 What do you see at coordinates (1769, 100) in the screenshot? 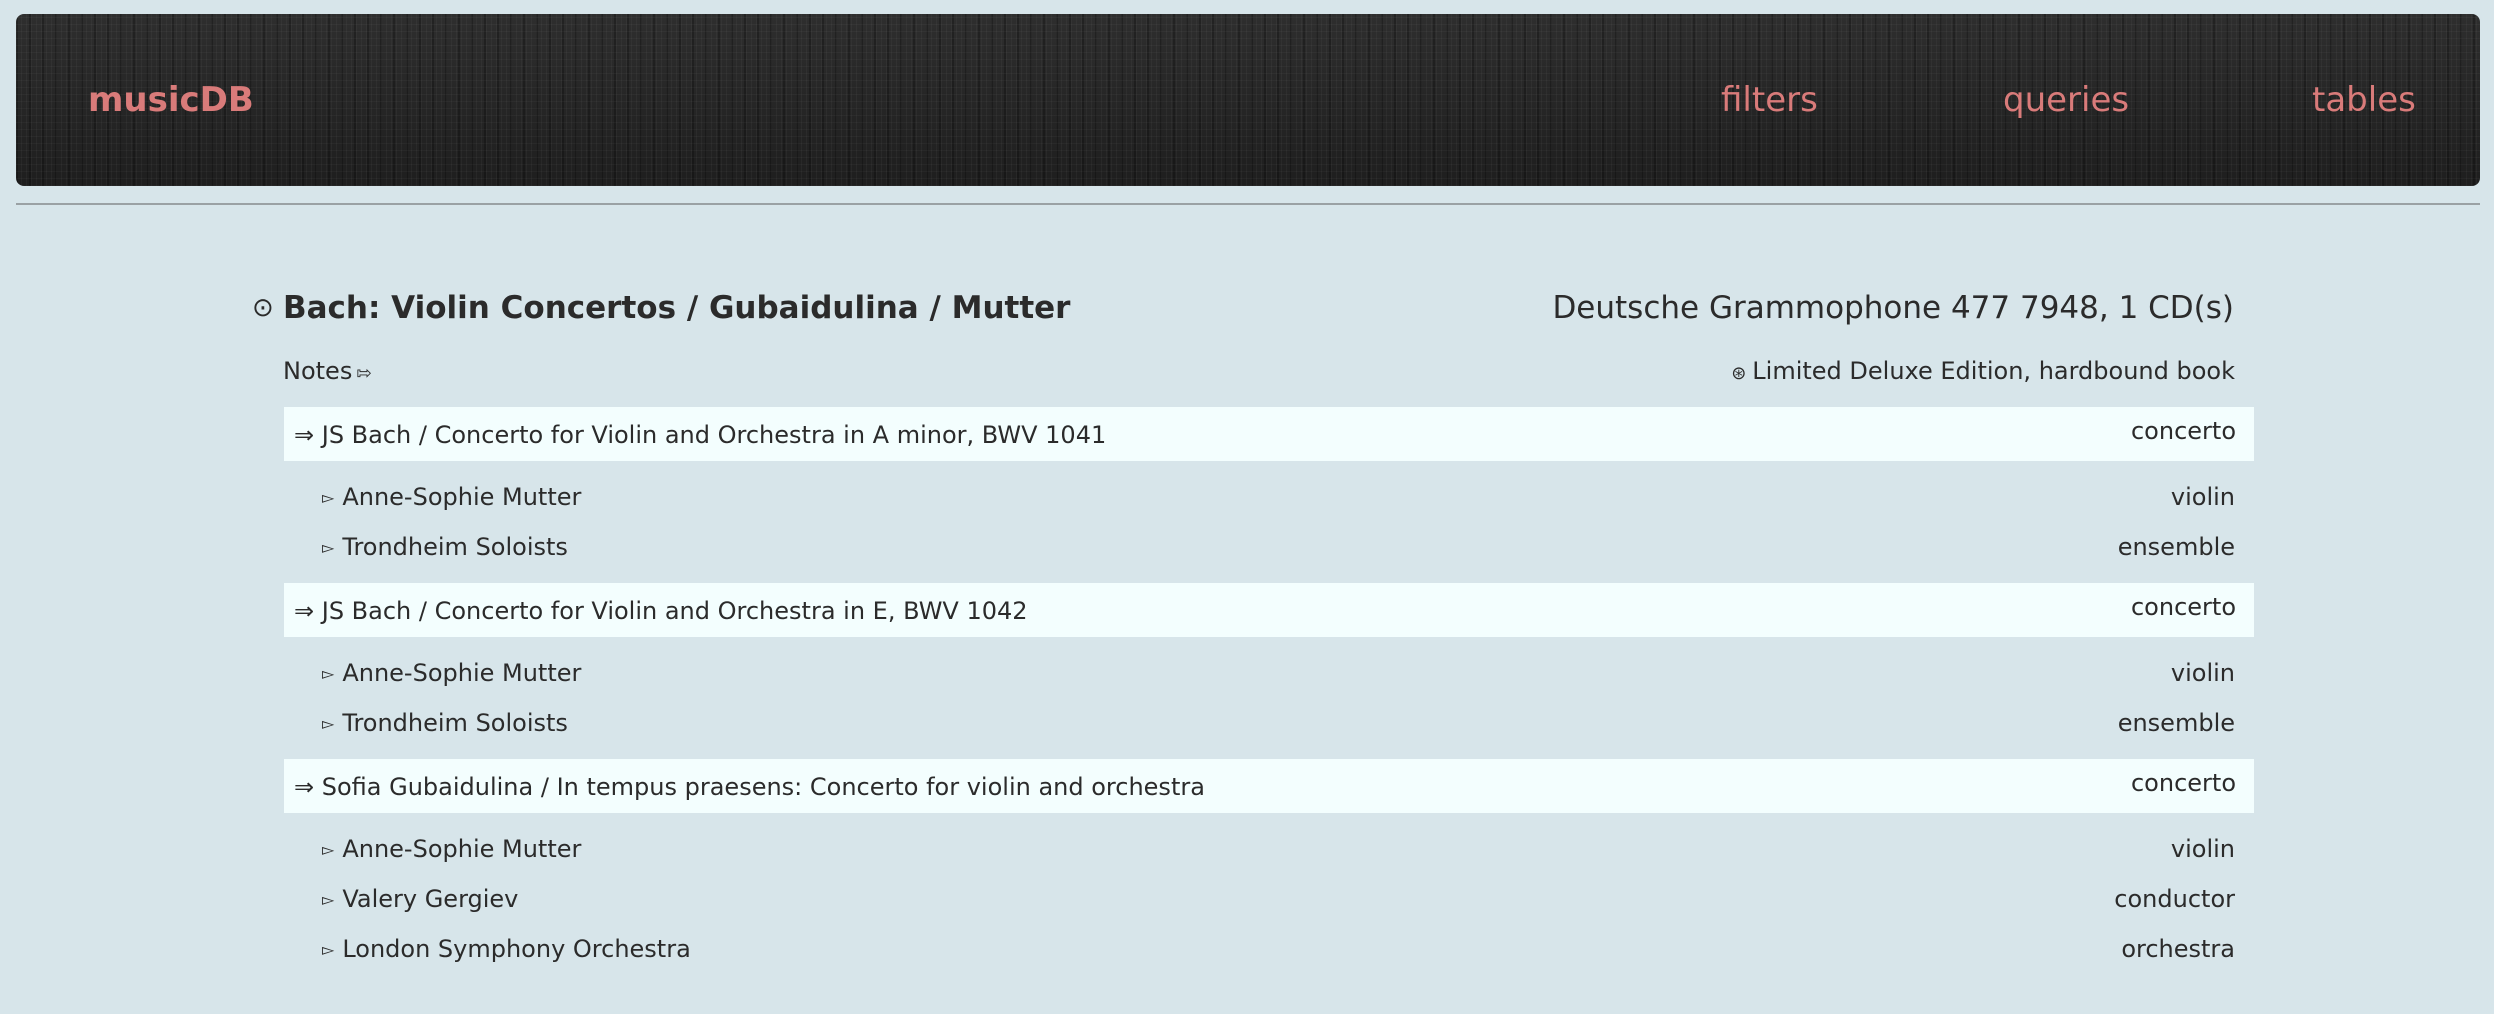
I see `nav-filters-link: filters` at bounding box center [1769, 100].